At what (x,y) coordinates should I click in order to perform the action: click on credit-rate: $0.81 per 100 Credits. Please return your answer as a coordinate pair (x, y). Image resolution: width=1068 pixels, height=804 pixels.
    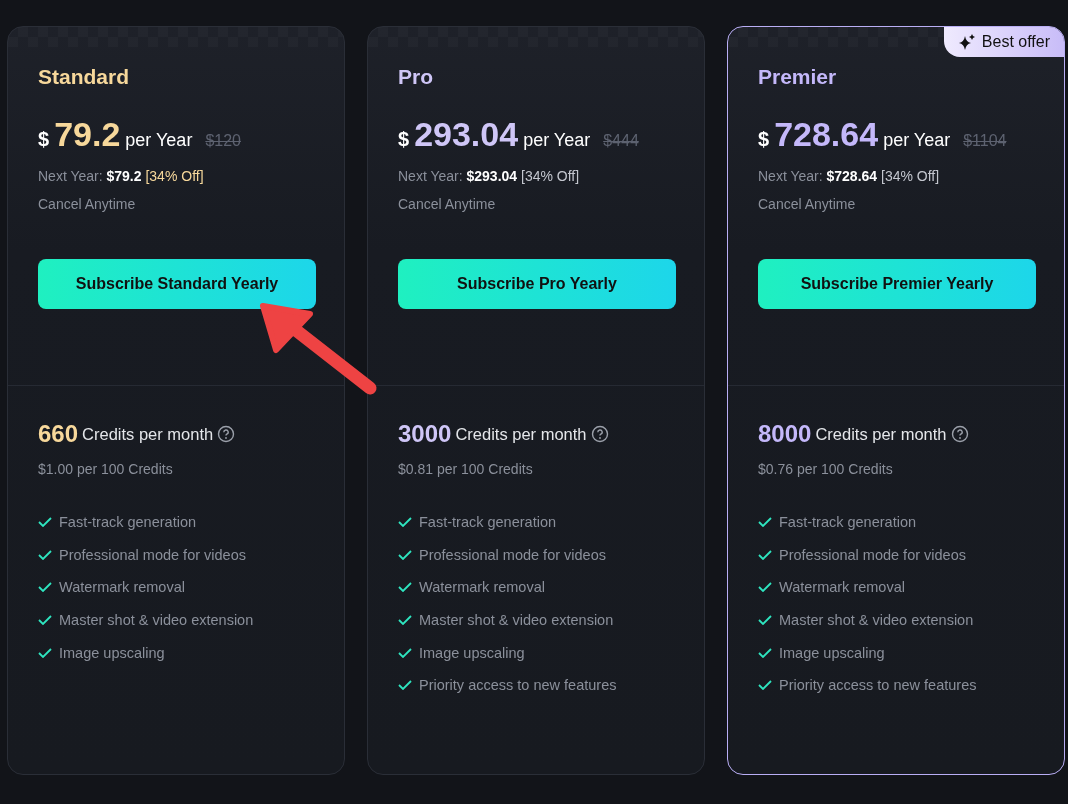
    Looking at the image, I should click on (465, 469).